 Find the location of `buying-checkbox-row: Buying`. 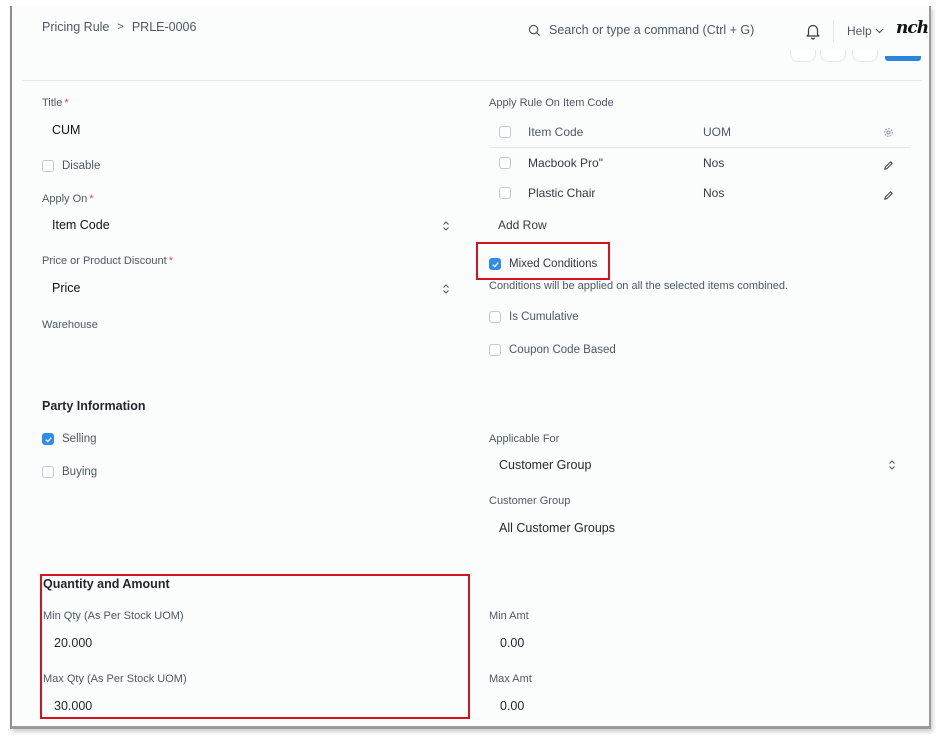

buying-checkbox-row: Buying is located at coordinates (69, 472).